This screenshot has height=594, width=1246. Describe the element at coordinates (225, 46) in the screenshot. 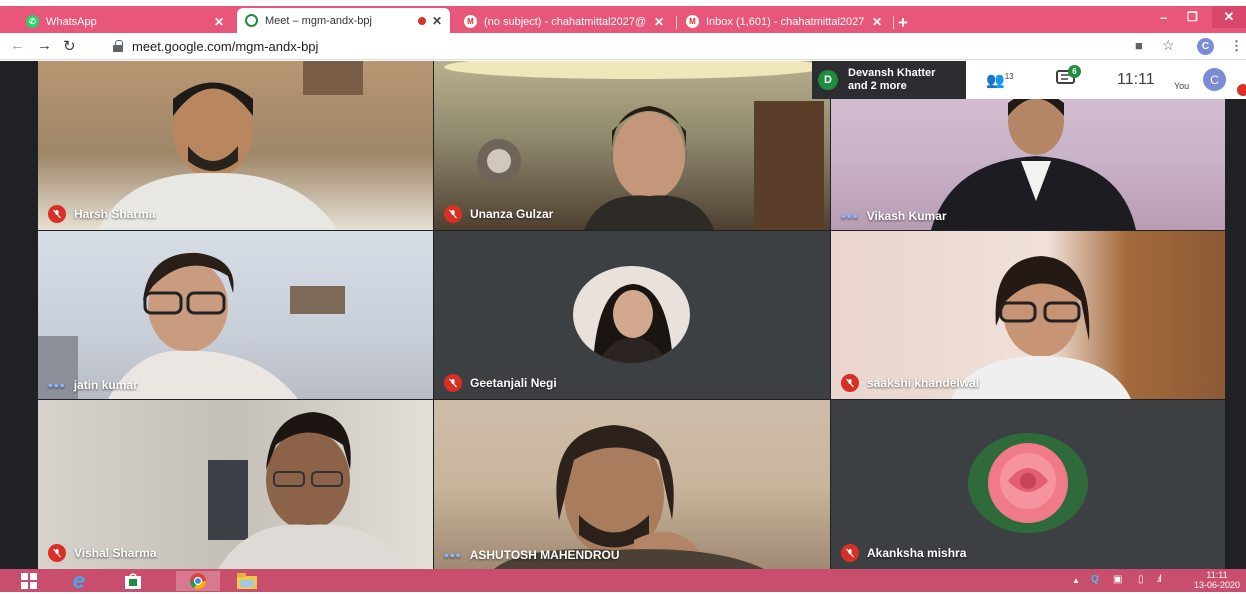

I see `url-bar: meet.google.com/mgm-andx-bpj` at that location.